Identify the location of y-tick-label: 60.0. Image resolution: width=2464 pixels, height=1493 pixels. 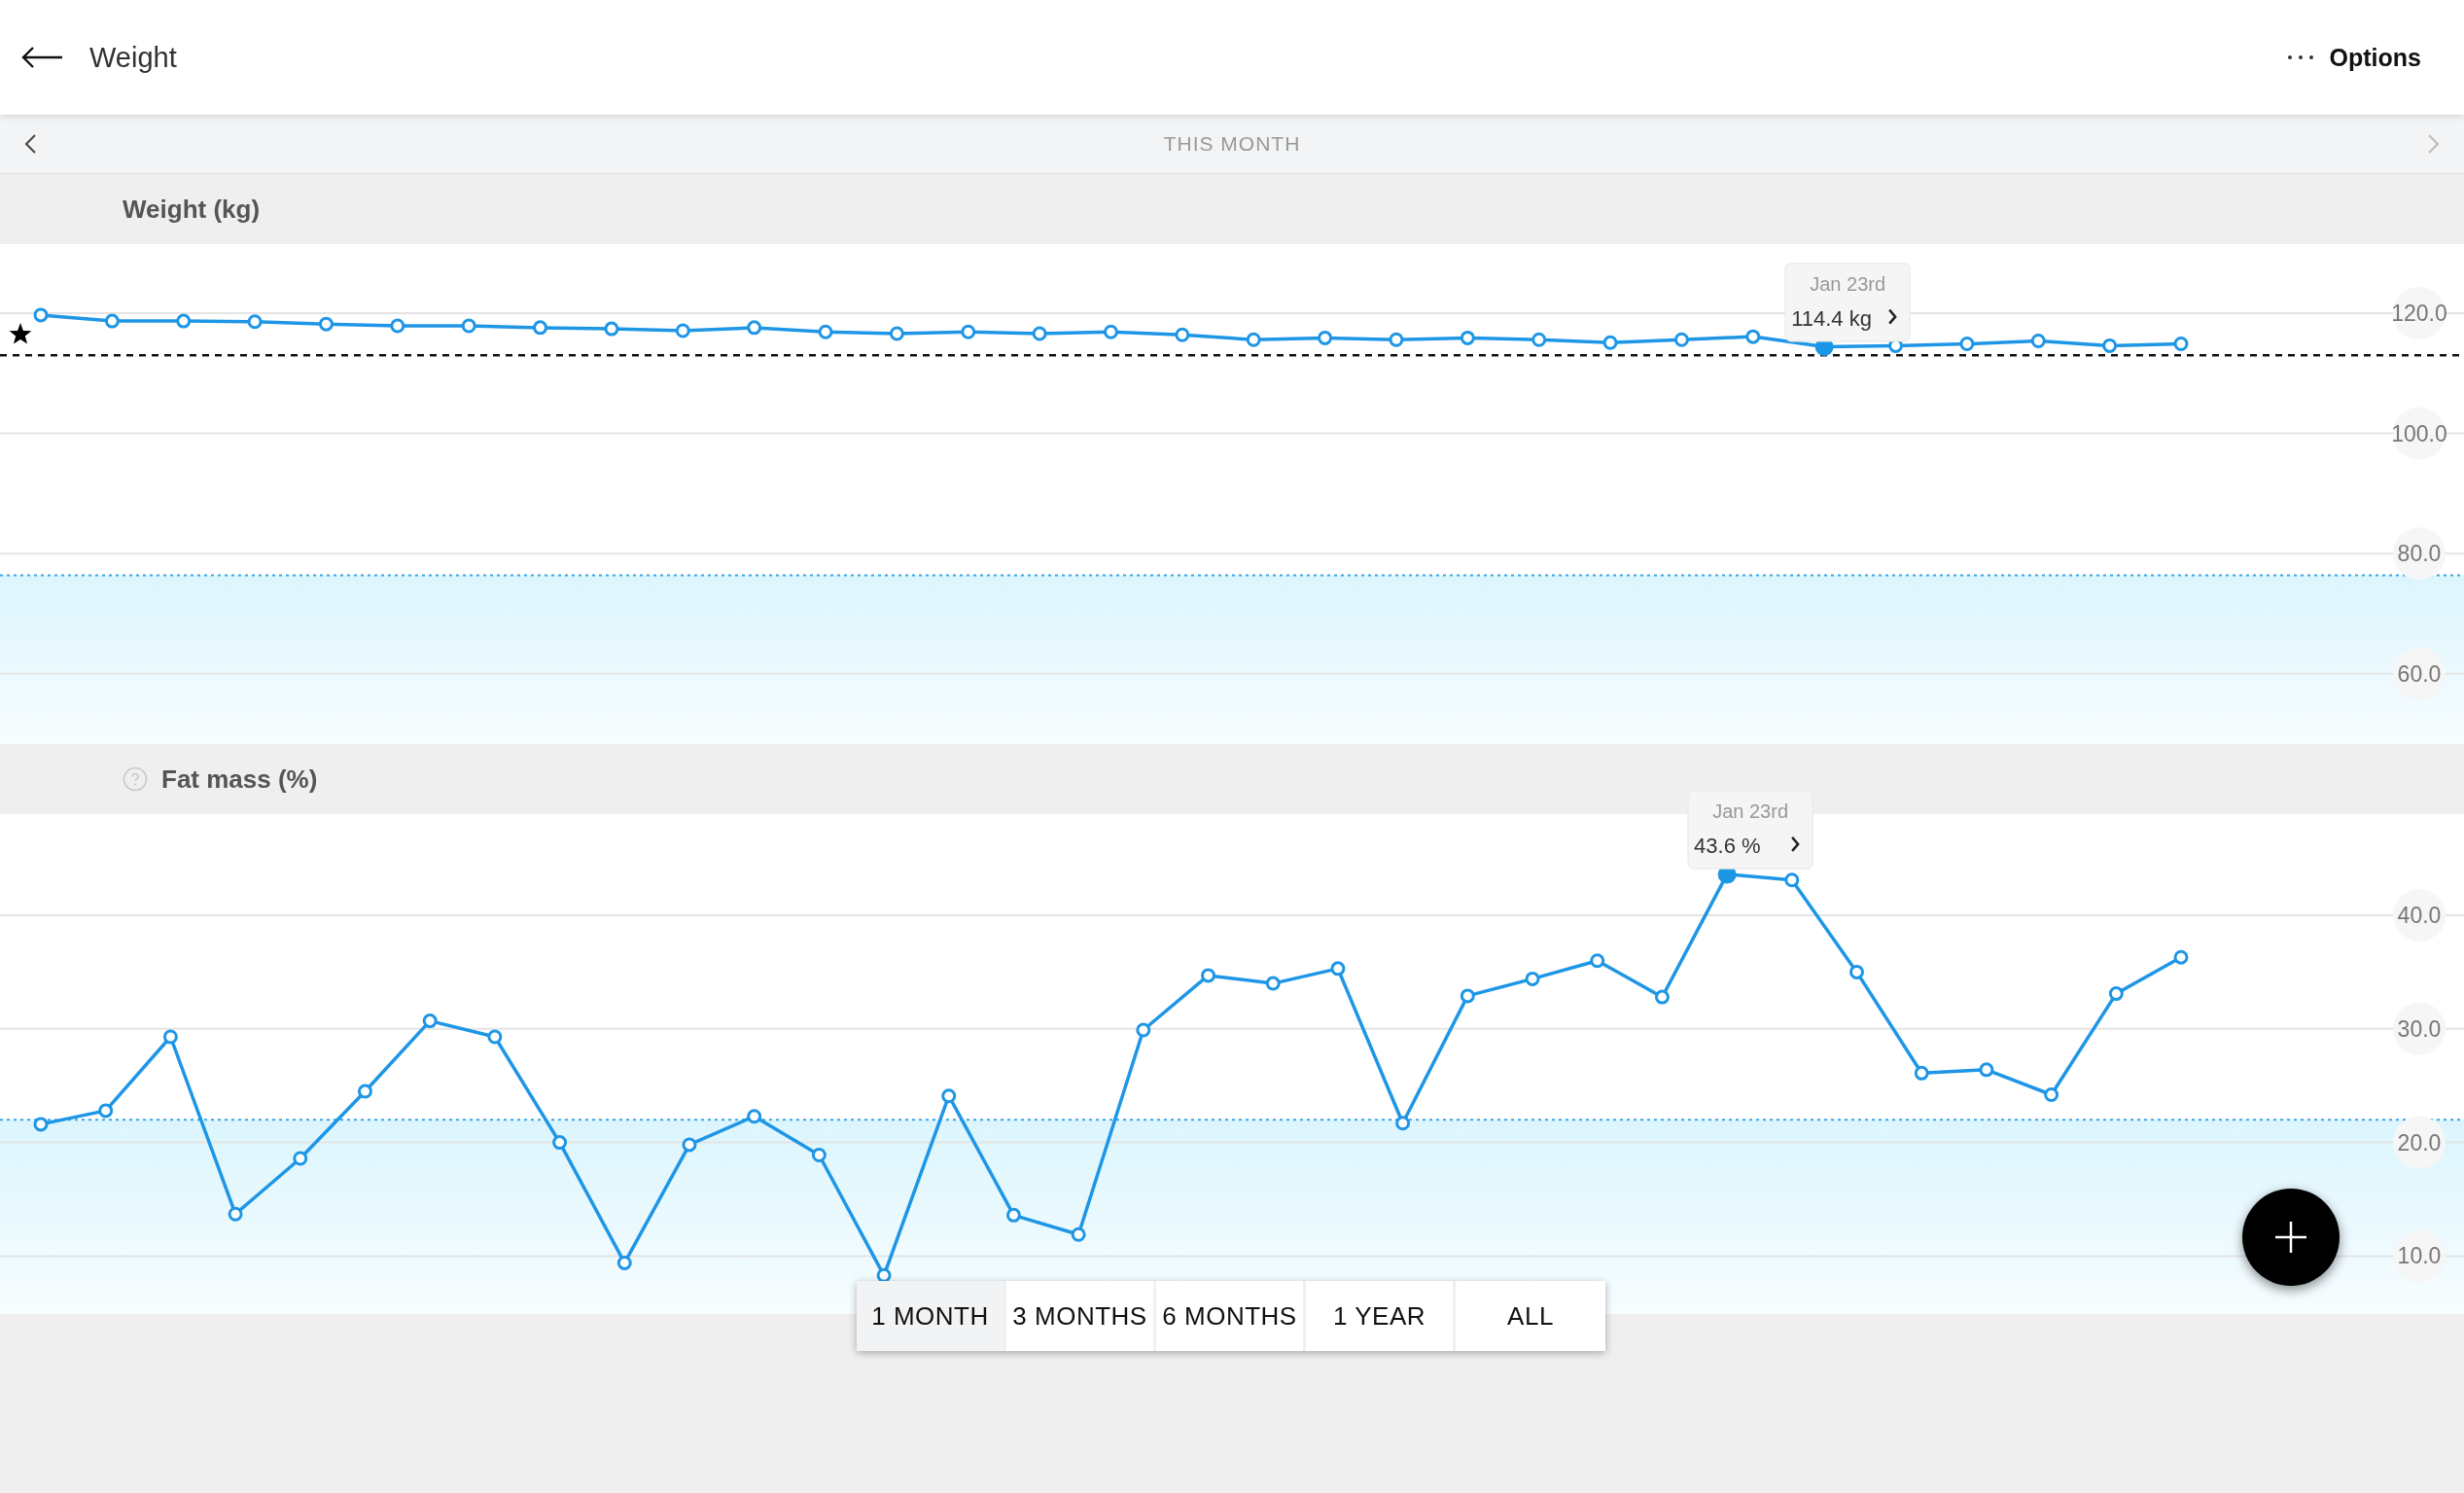
(2419, 673).